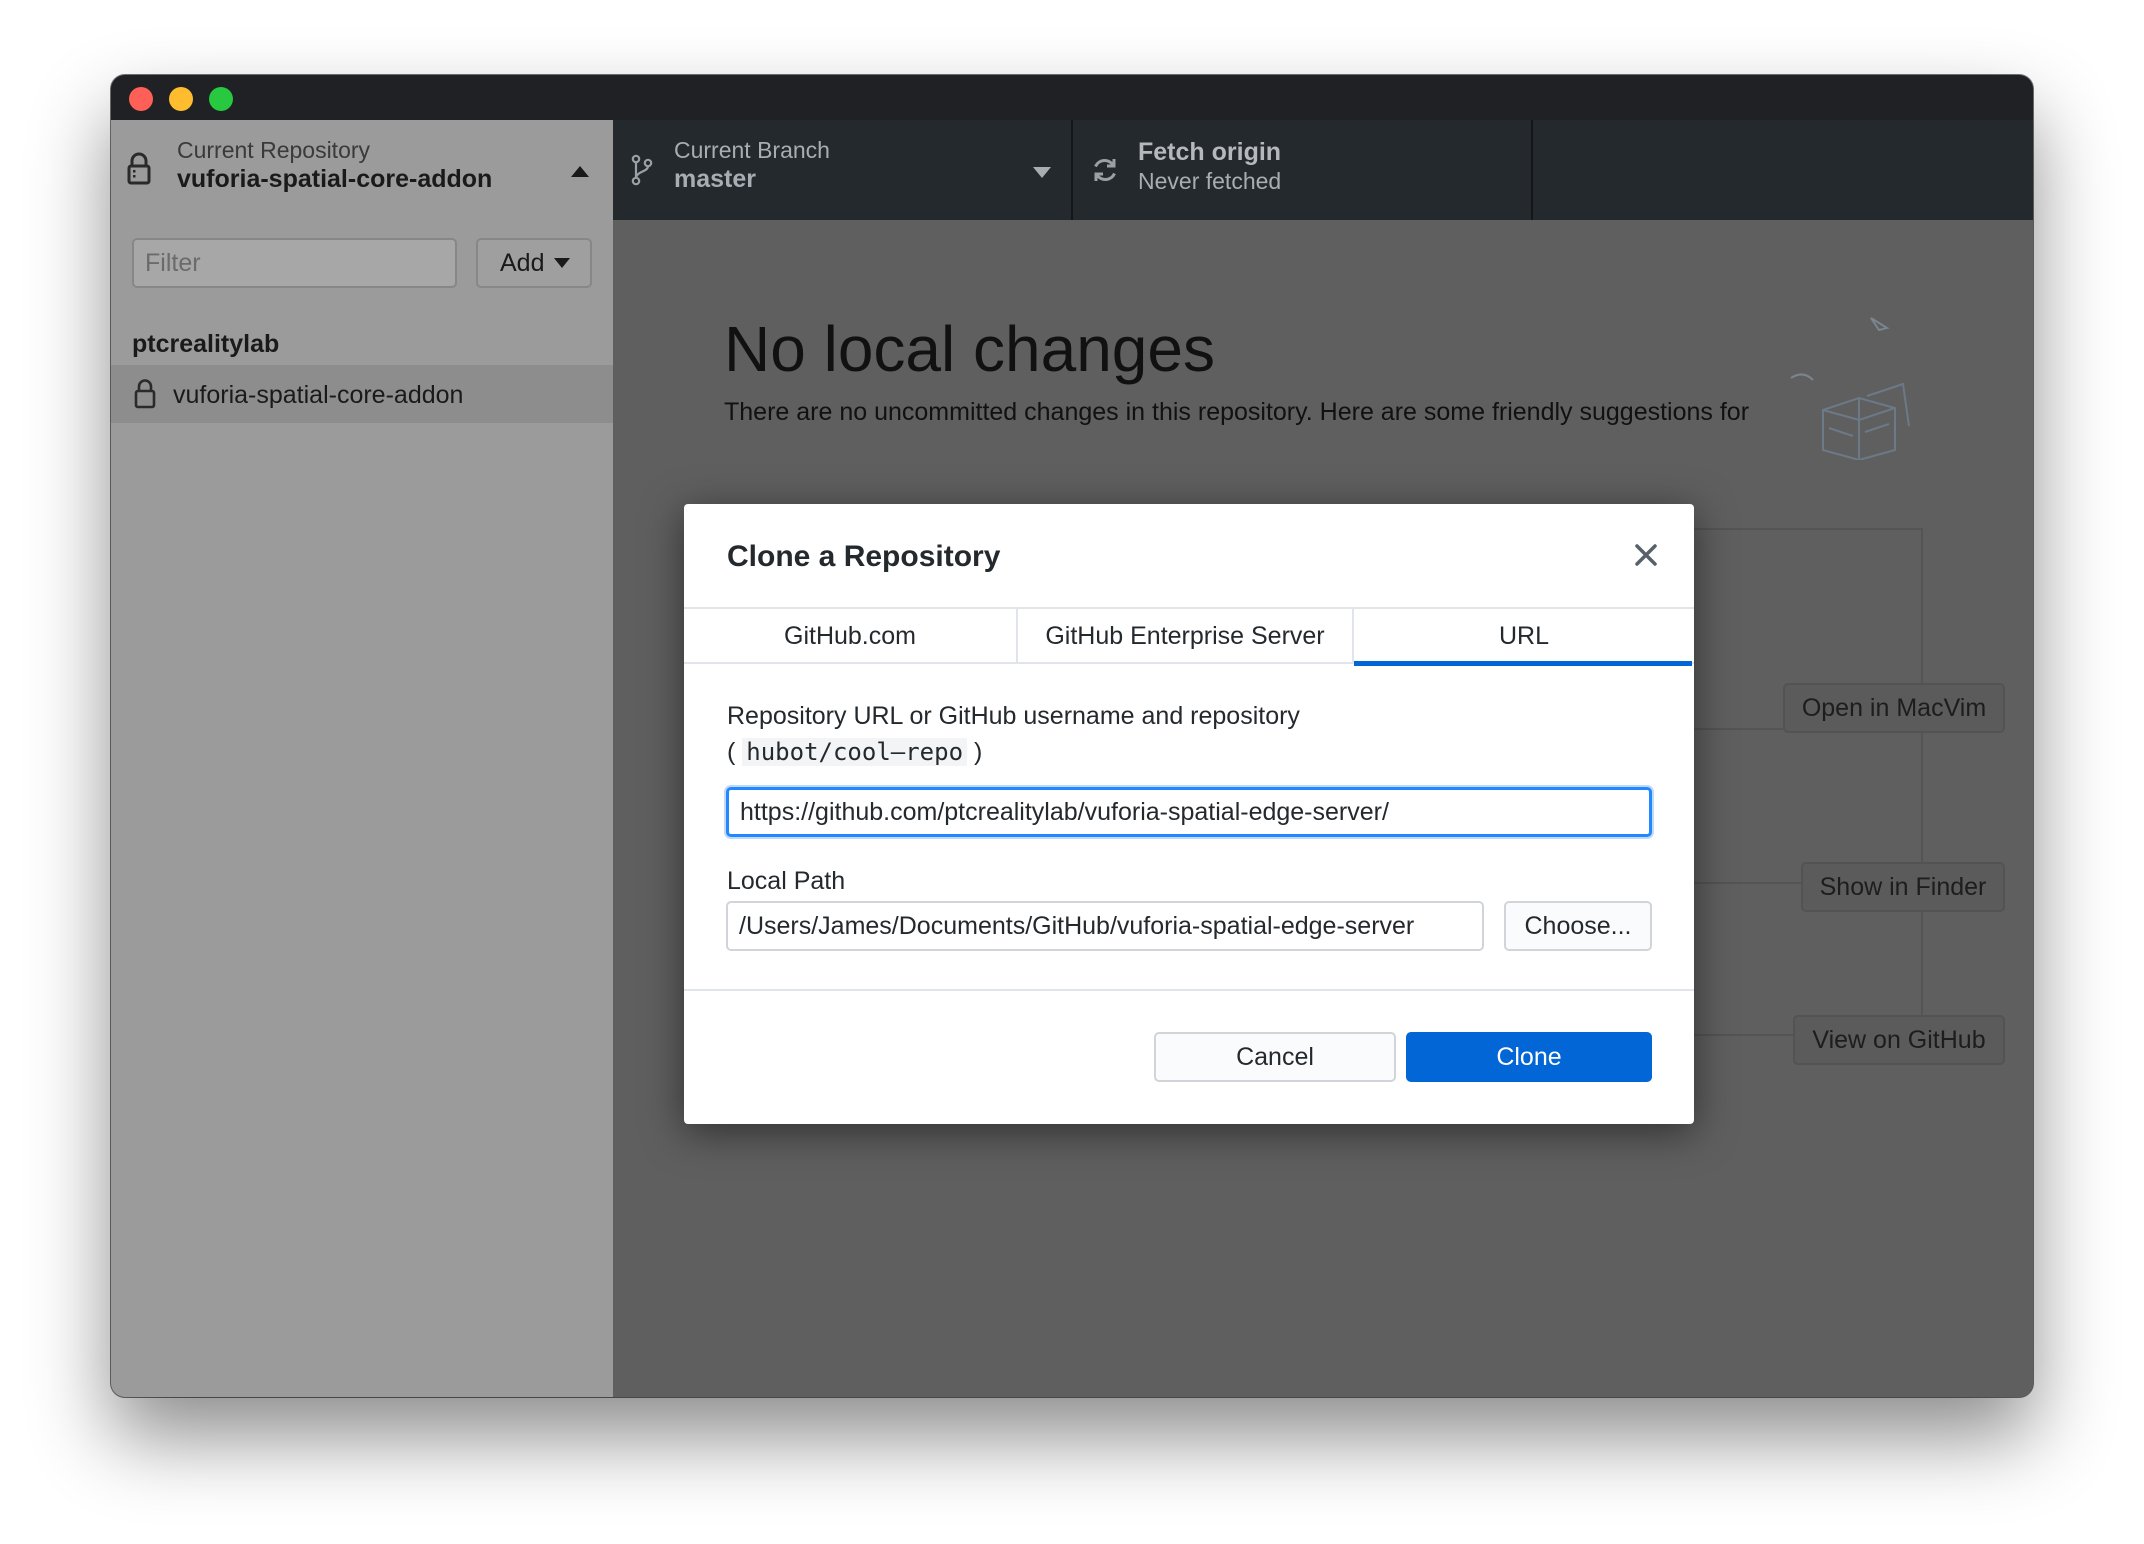 The width and height of the screenshot is (2144, 1544). I want to click on current-branch-button: Current Branch master, so click(843, 170).